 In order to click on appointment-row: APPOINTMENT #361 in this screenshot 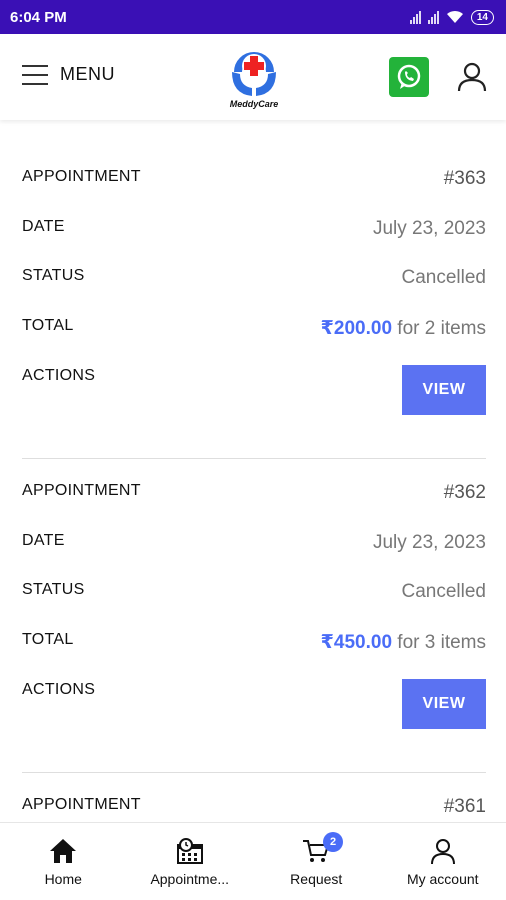, I will do `click(254, 807)`.